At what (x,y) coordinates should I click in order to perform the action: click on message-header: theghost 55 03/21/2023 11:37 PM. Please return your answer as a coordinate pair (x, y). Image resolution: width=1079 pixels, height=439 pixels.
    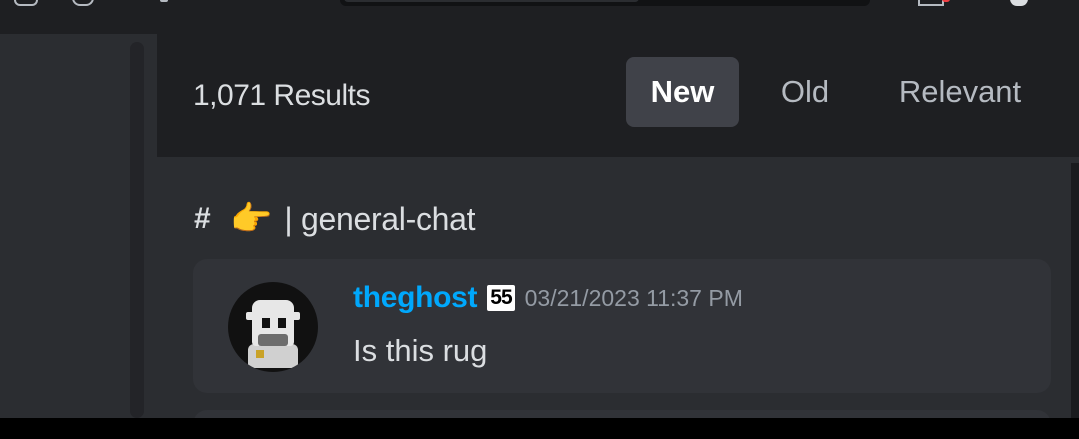
    Looking at the image, I should click on (548, 298).